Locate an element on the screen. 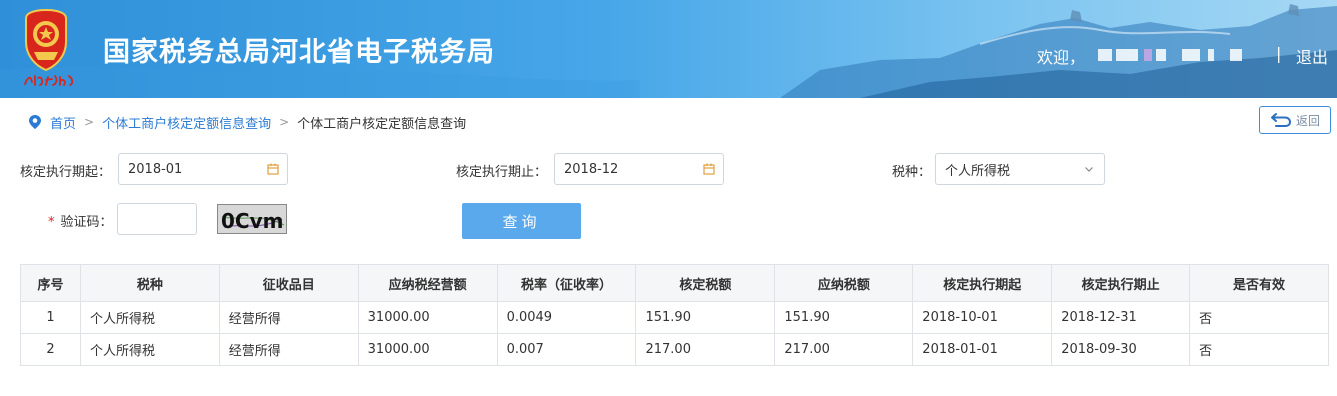 Image resolution: width=1337 pixels, height=396 pixels. tax-type-value: 个人所得税 is located at coordinates (978, 171).